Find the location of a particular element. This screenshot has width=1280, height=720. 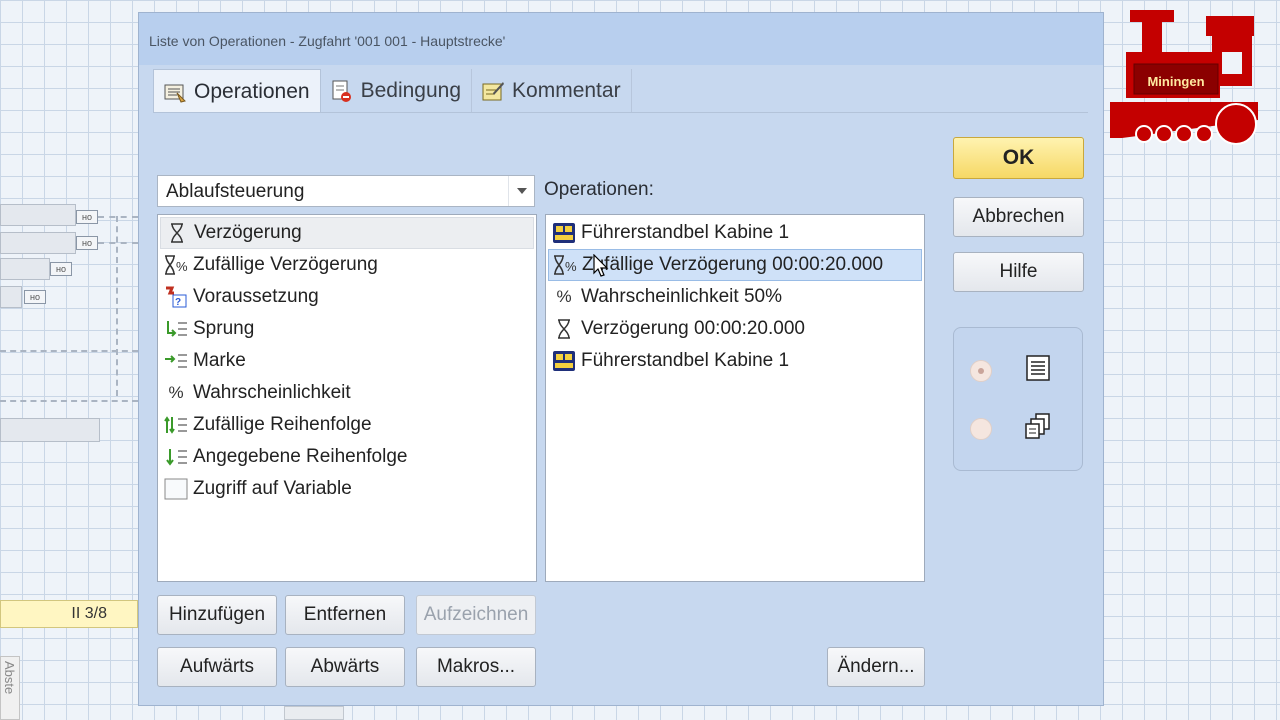

list-item: Verzögerung 00:00:20.000 is located at coordinates (735, 329).